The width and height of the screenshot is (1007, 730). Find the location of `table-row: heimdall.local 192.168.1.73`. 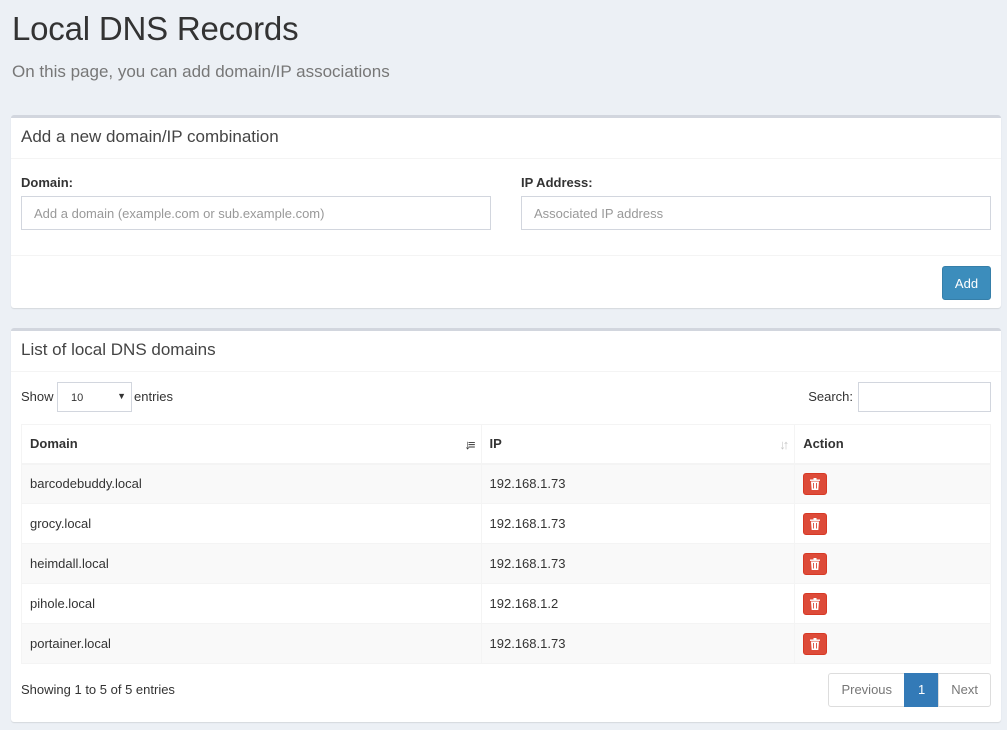

table-row: heimdall.local 192.168.1.73 is located at coordinates (506, 563).